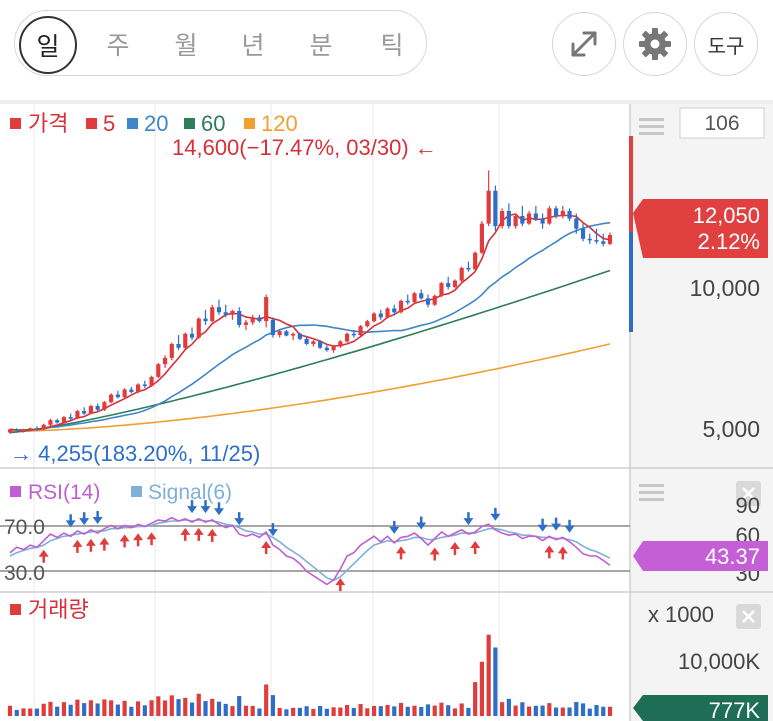 The height and width of the screenshot is (721, 773). What do you see at coordinates (15, 491) in the screenshot?
I see `legend-swatch-rsi` at bounding box center [15, 491].